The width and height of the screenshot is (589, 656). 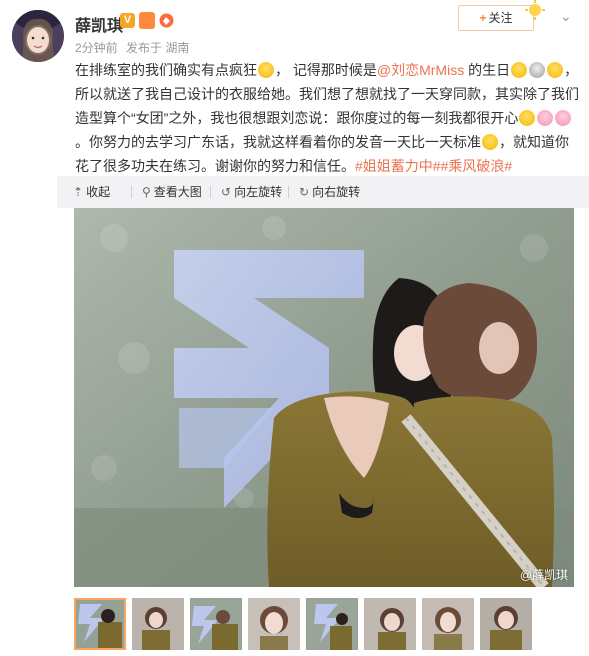 I want to click on view-large-button: ⚲ 查看大图, so click(x=172, y=192).